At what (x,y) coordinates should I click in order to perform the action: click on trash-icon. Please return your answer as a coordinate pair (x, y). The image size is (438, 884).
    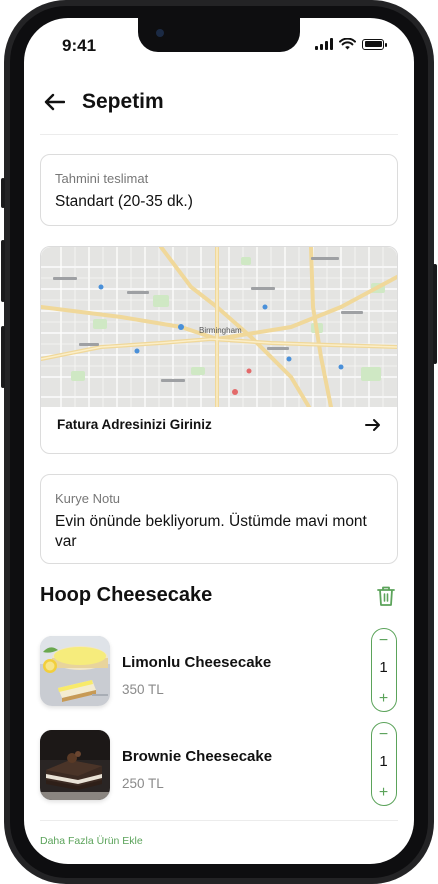
    Looking at the image, I should click on (386, 596).